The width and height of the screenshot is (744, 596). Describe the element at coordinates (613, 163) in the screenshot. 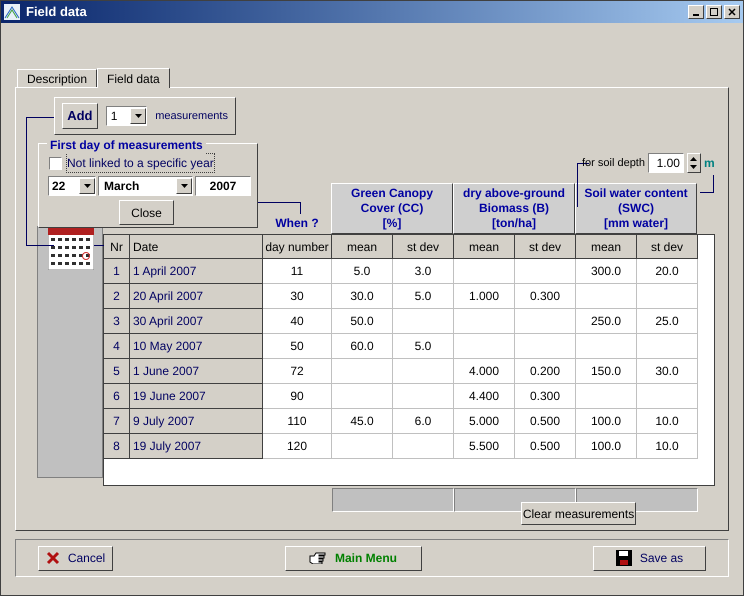

I see `soil-depth-label: for soil depth` at that location.